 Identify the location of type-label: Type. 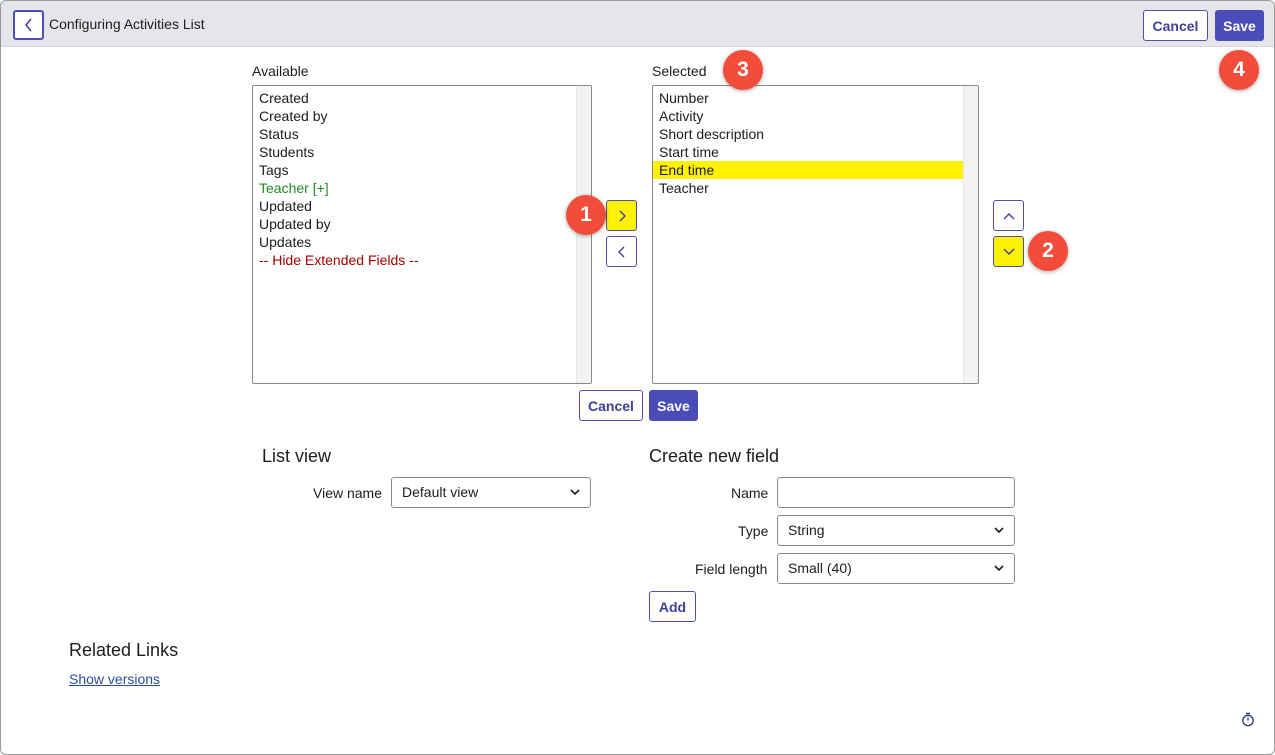
(753, 531).